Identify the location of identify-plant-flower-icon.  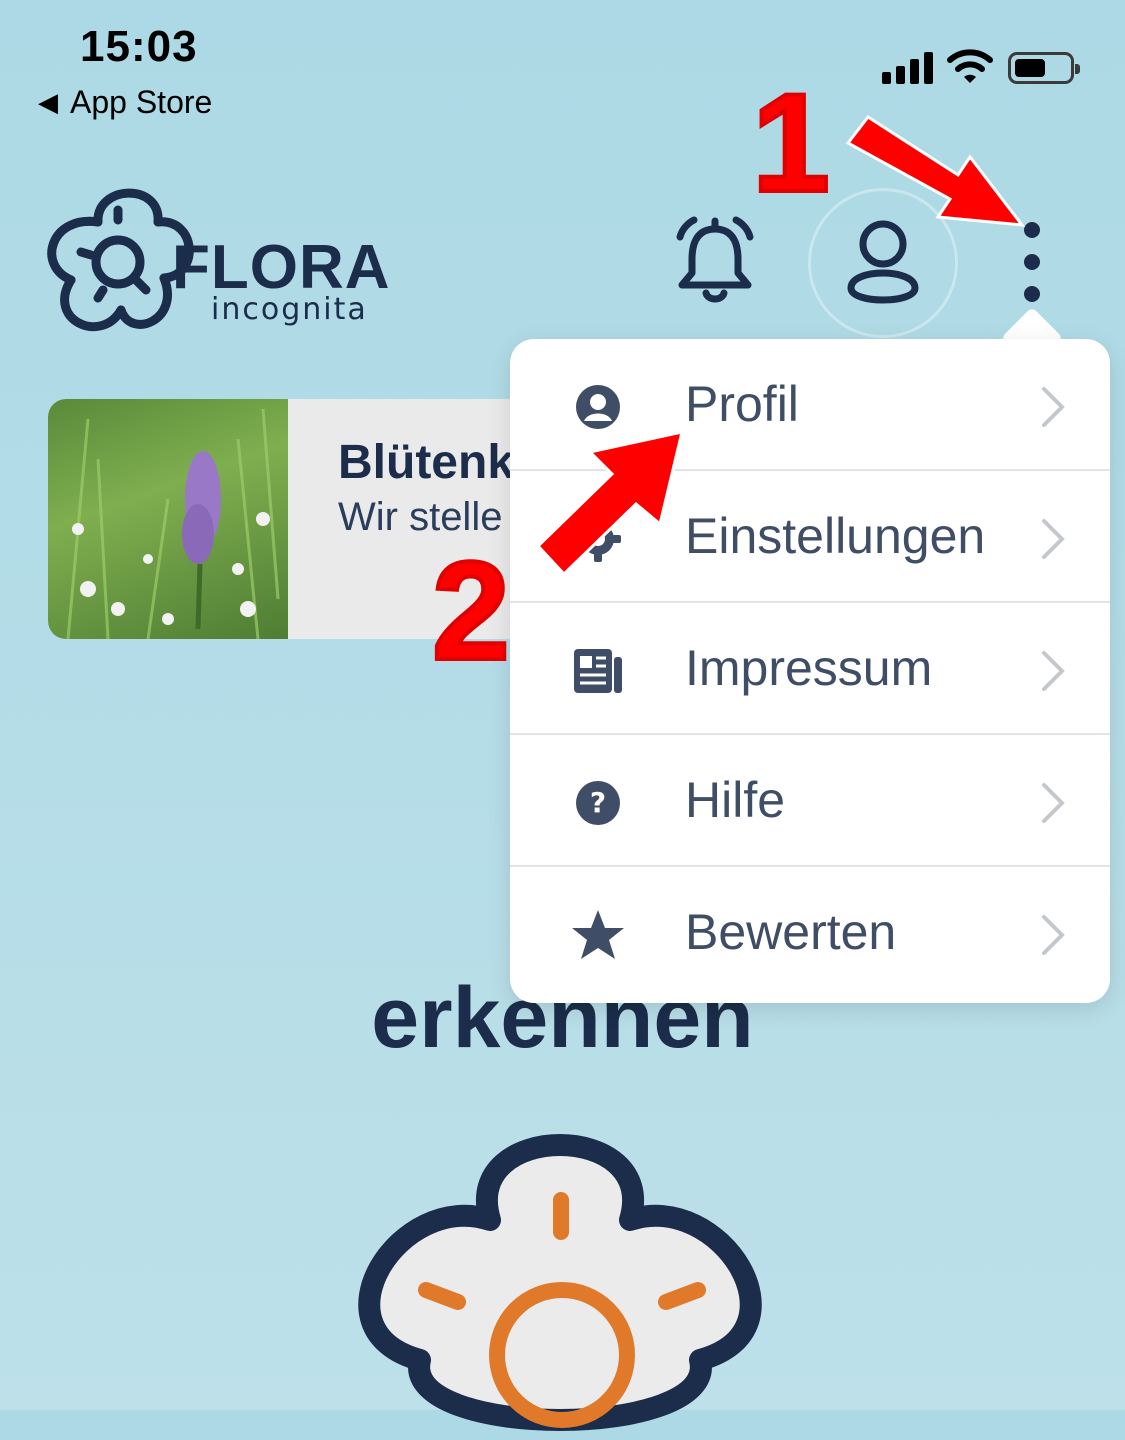
(560, 1275).